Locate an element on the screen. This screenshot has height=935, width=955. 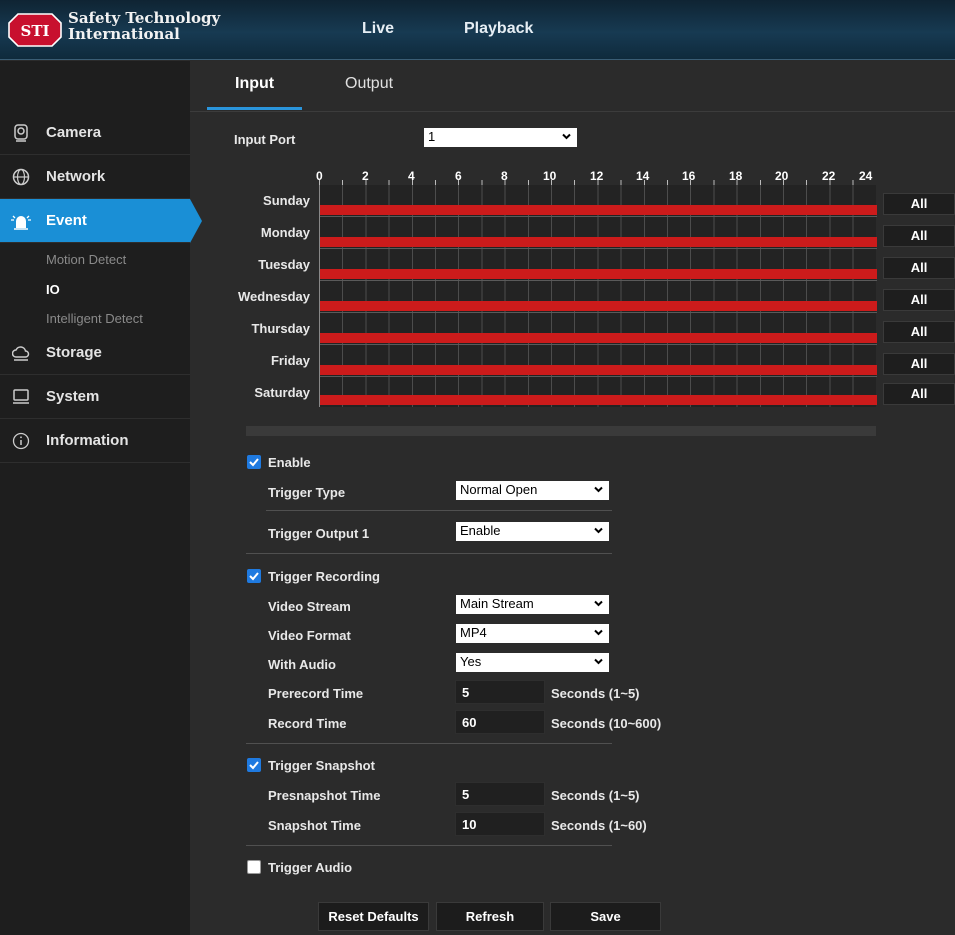
trigger-type-select: Normal Open is located at coordinates (532, 490).